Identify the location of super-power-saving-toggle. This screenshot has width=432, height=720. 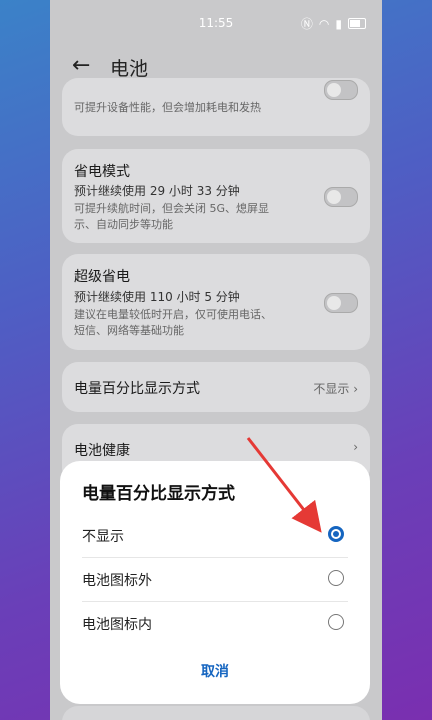
(341, 303).